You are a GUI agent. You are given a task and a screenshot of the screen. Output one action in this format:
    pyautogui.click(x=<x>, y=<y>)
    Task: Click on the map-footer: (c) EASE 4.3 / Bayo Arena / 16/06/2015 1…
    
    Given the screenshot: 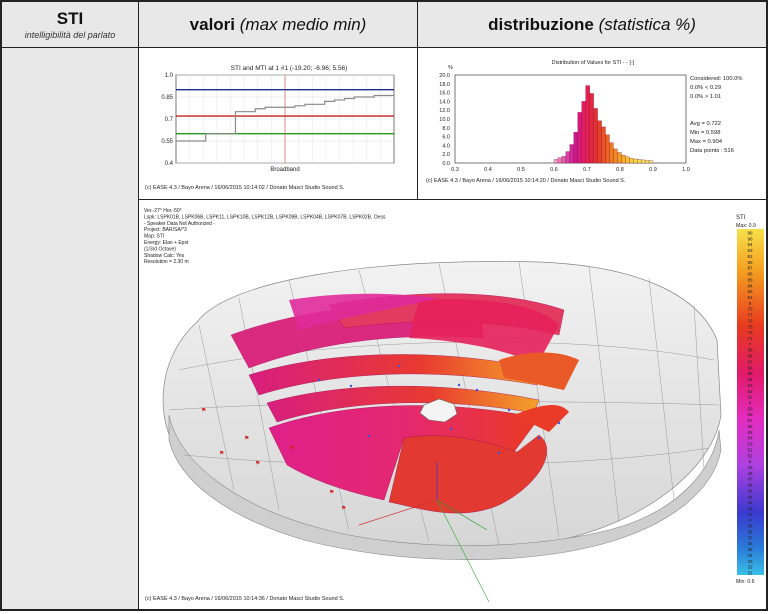 What is the action you would take?
    pyautogui.click(x=245, y=599)
    